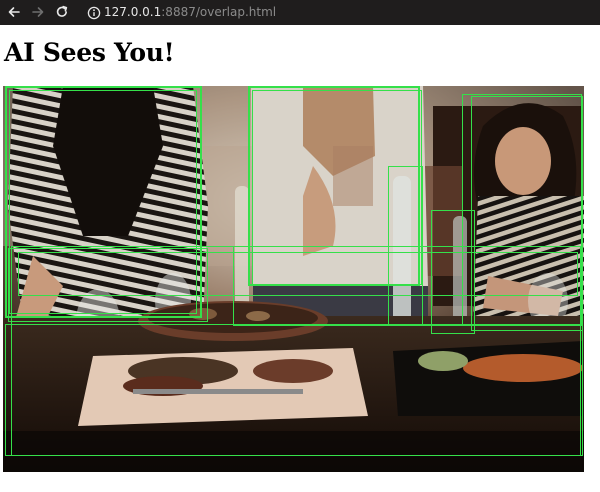  Describe the element at coordinates (133, 12) in the screenshot. I see `url-host: 127.0.0.1` at that location.